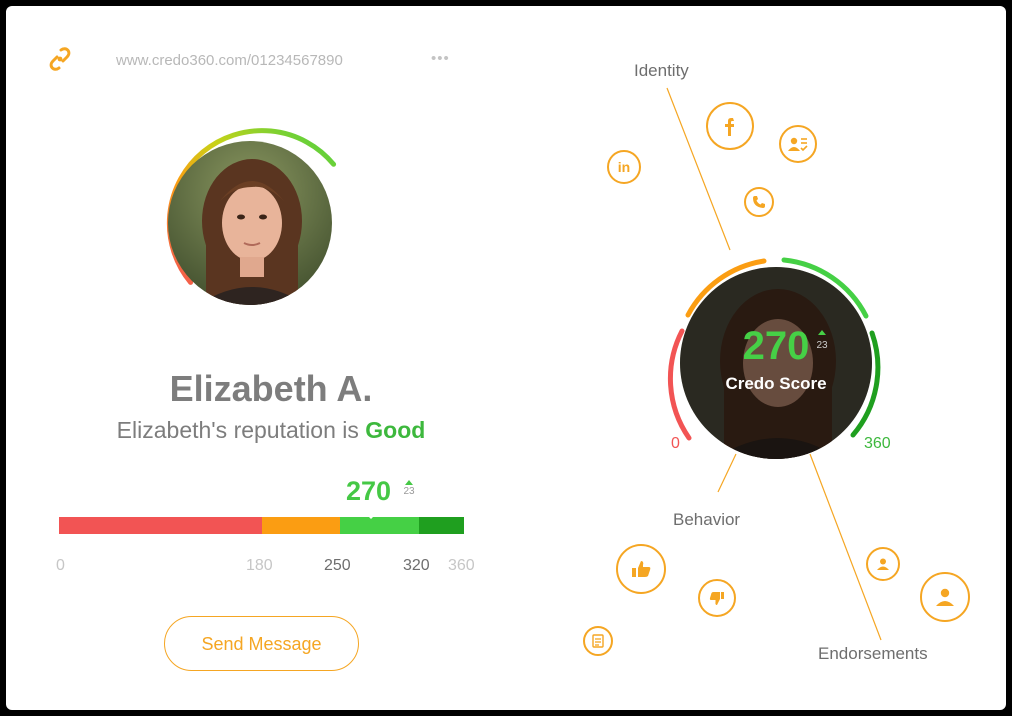 The image size is (1012, 716). Describe the element at coordinates (371, 516) in the screenshot. I see `score-pointer` at that location.